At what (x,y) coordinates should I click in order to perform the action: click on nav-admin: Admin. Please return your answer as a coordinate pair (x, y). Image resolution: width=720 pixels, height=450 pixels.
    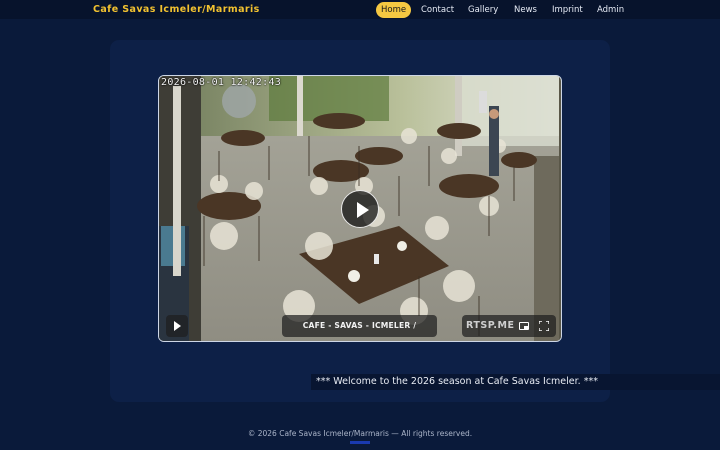
    Looking at the image, I should click on (610, 10).